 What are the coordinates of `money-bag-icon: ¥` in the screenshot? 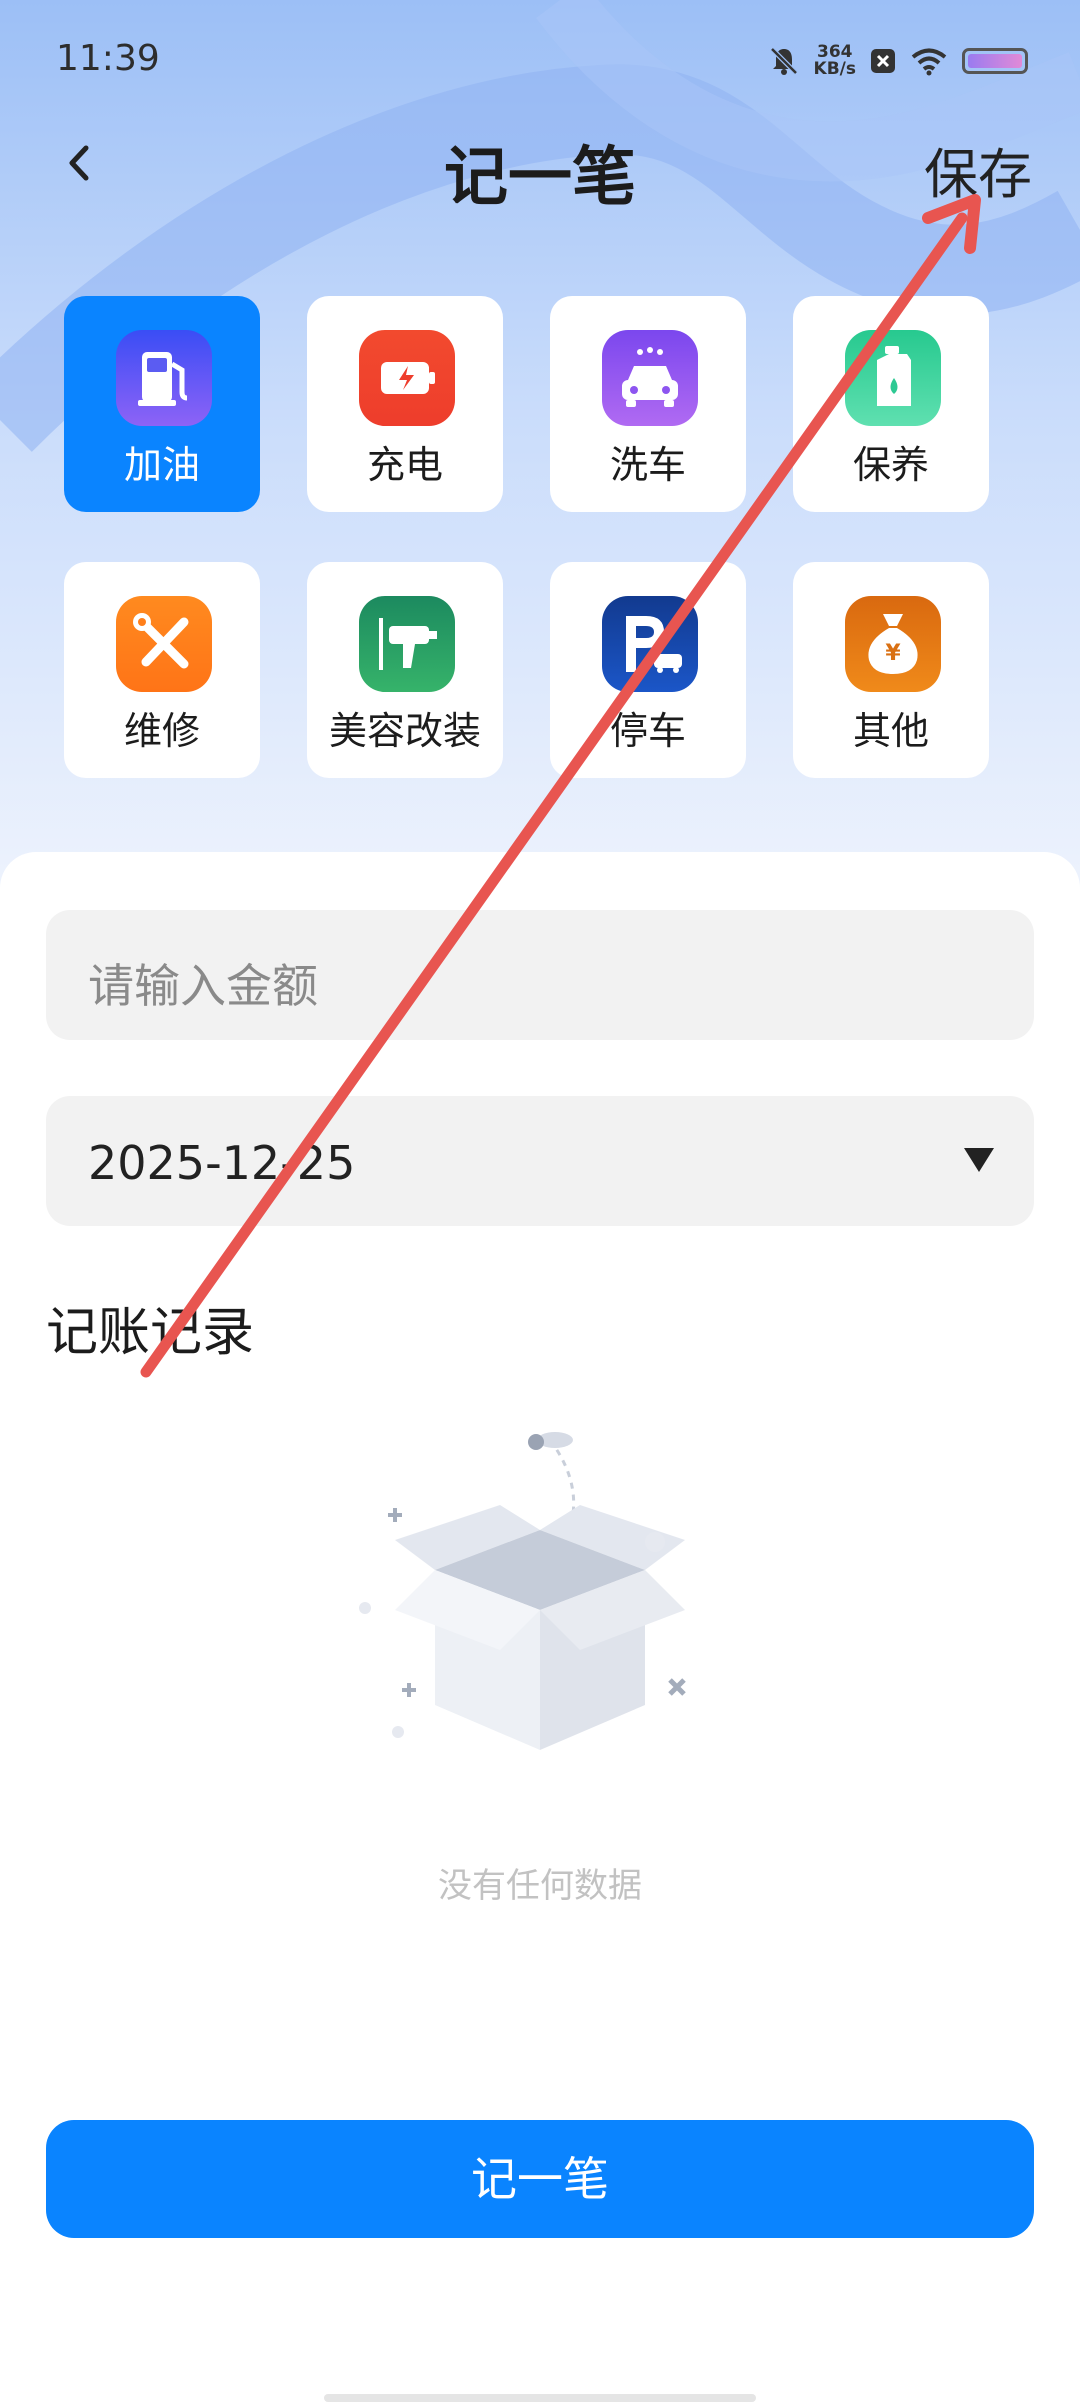 It's located at (893, 644).